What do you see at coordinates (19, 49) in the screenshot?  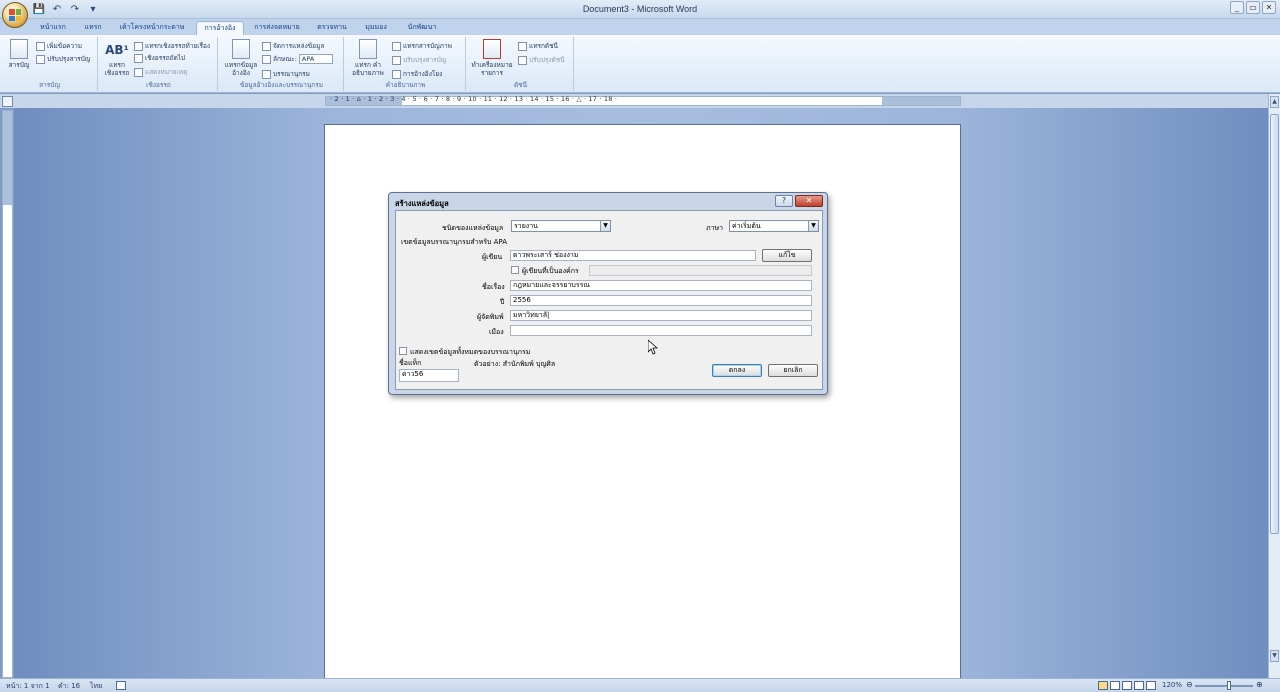 I see `toc-icon` at bounding box center [19, 49].